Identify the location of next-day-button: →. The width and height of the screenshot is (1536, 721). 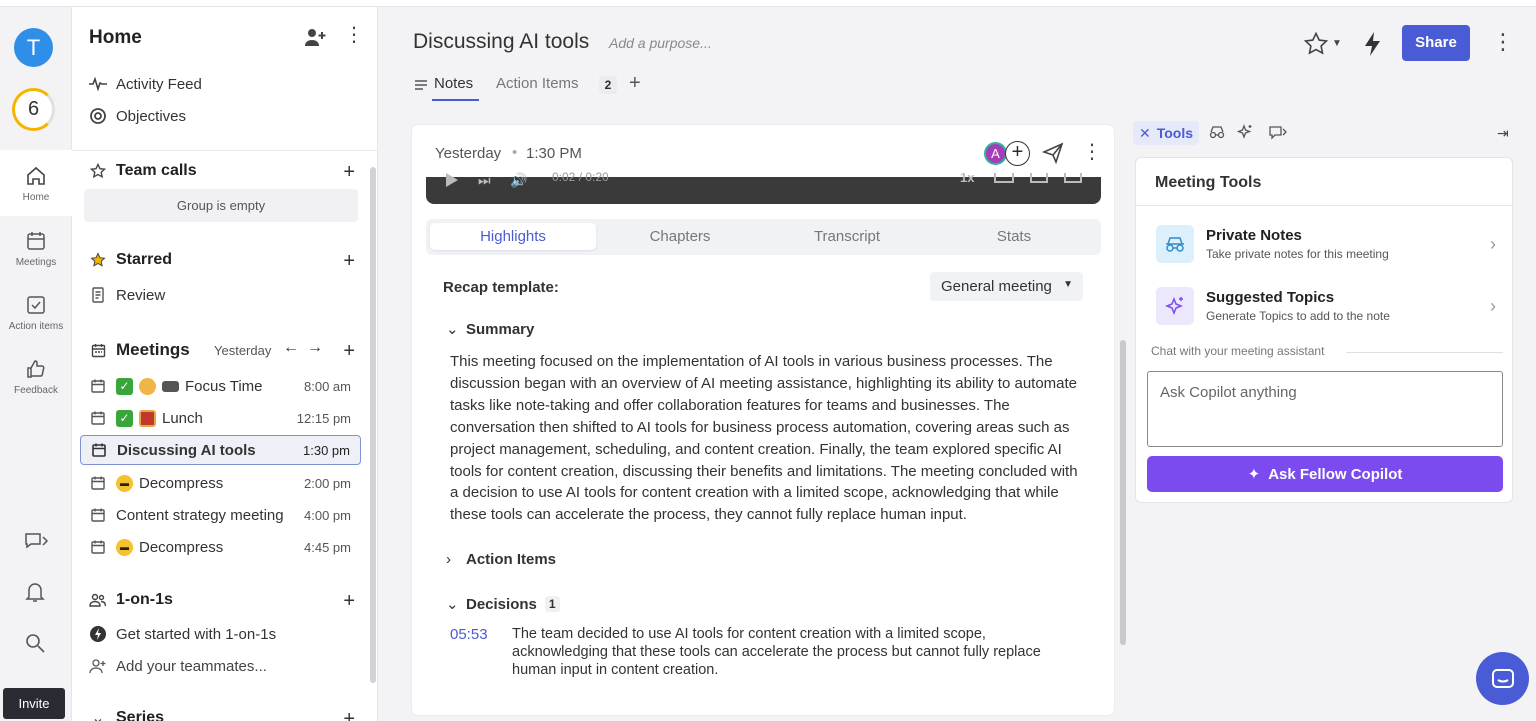
(315, 348).